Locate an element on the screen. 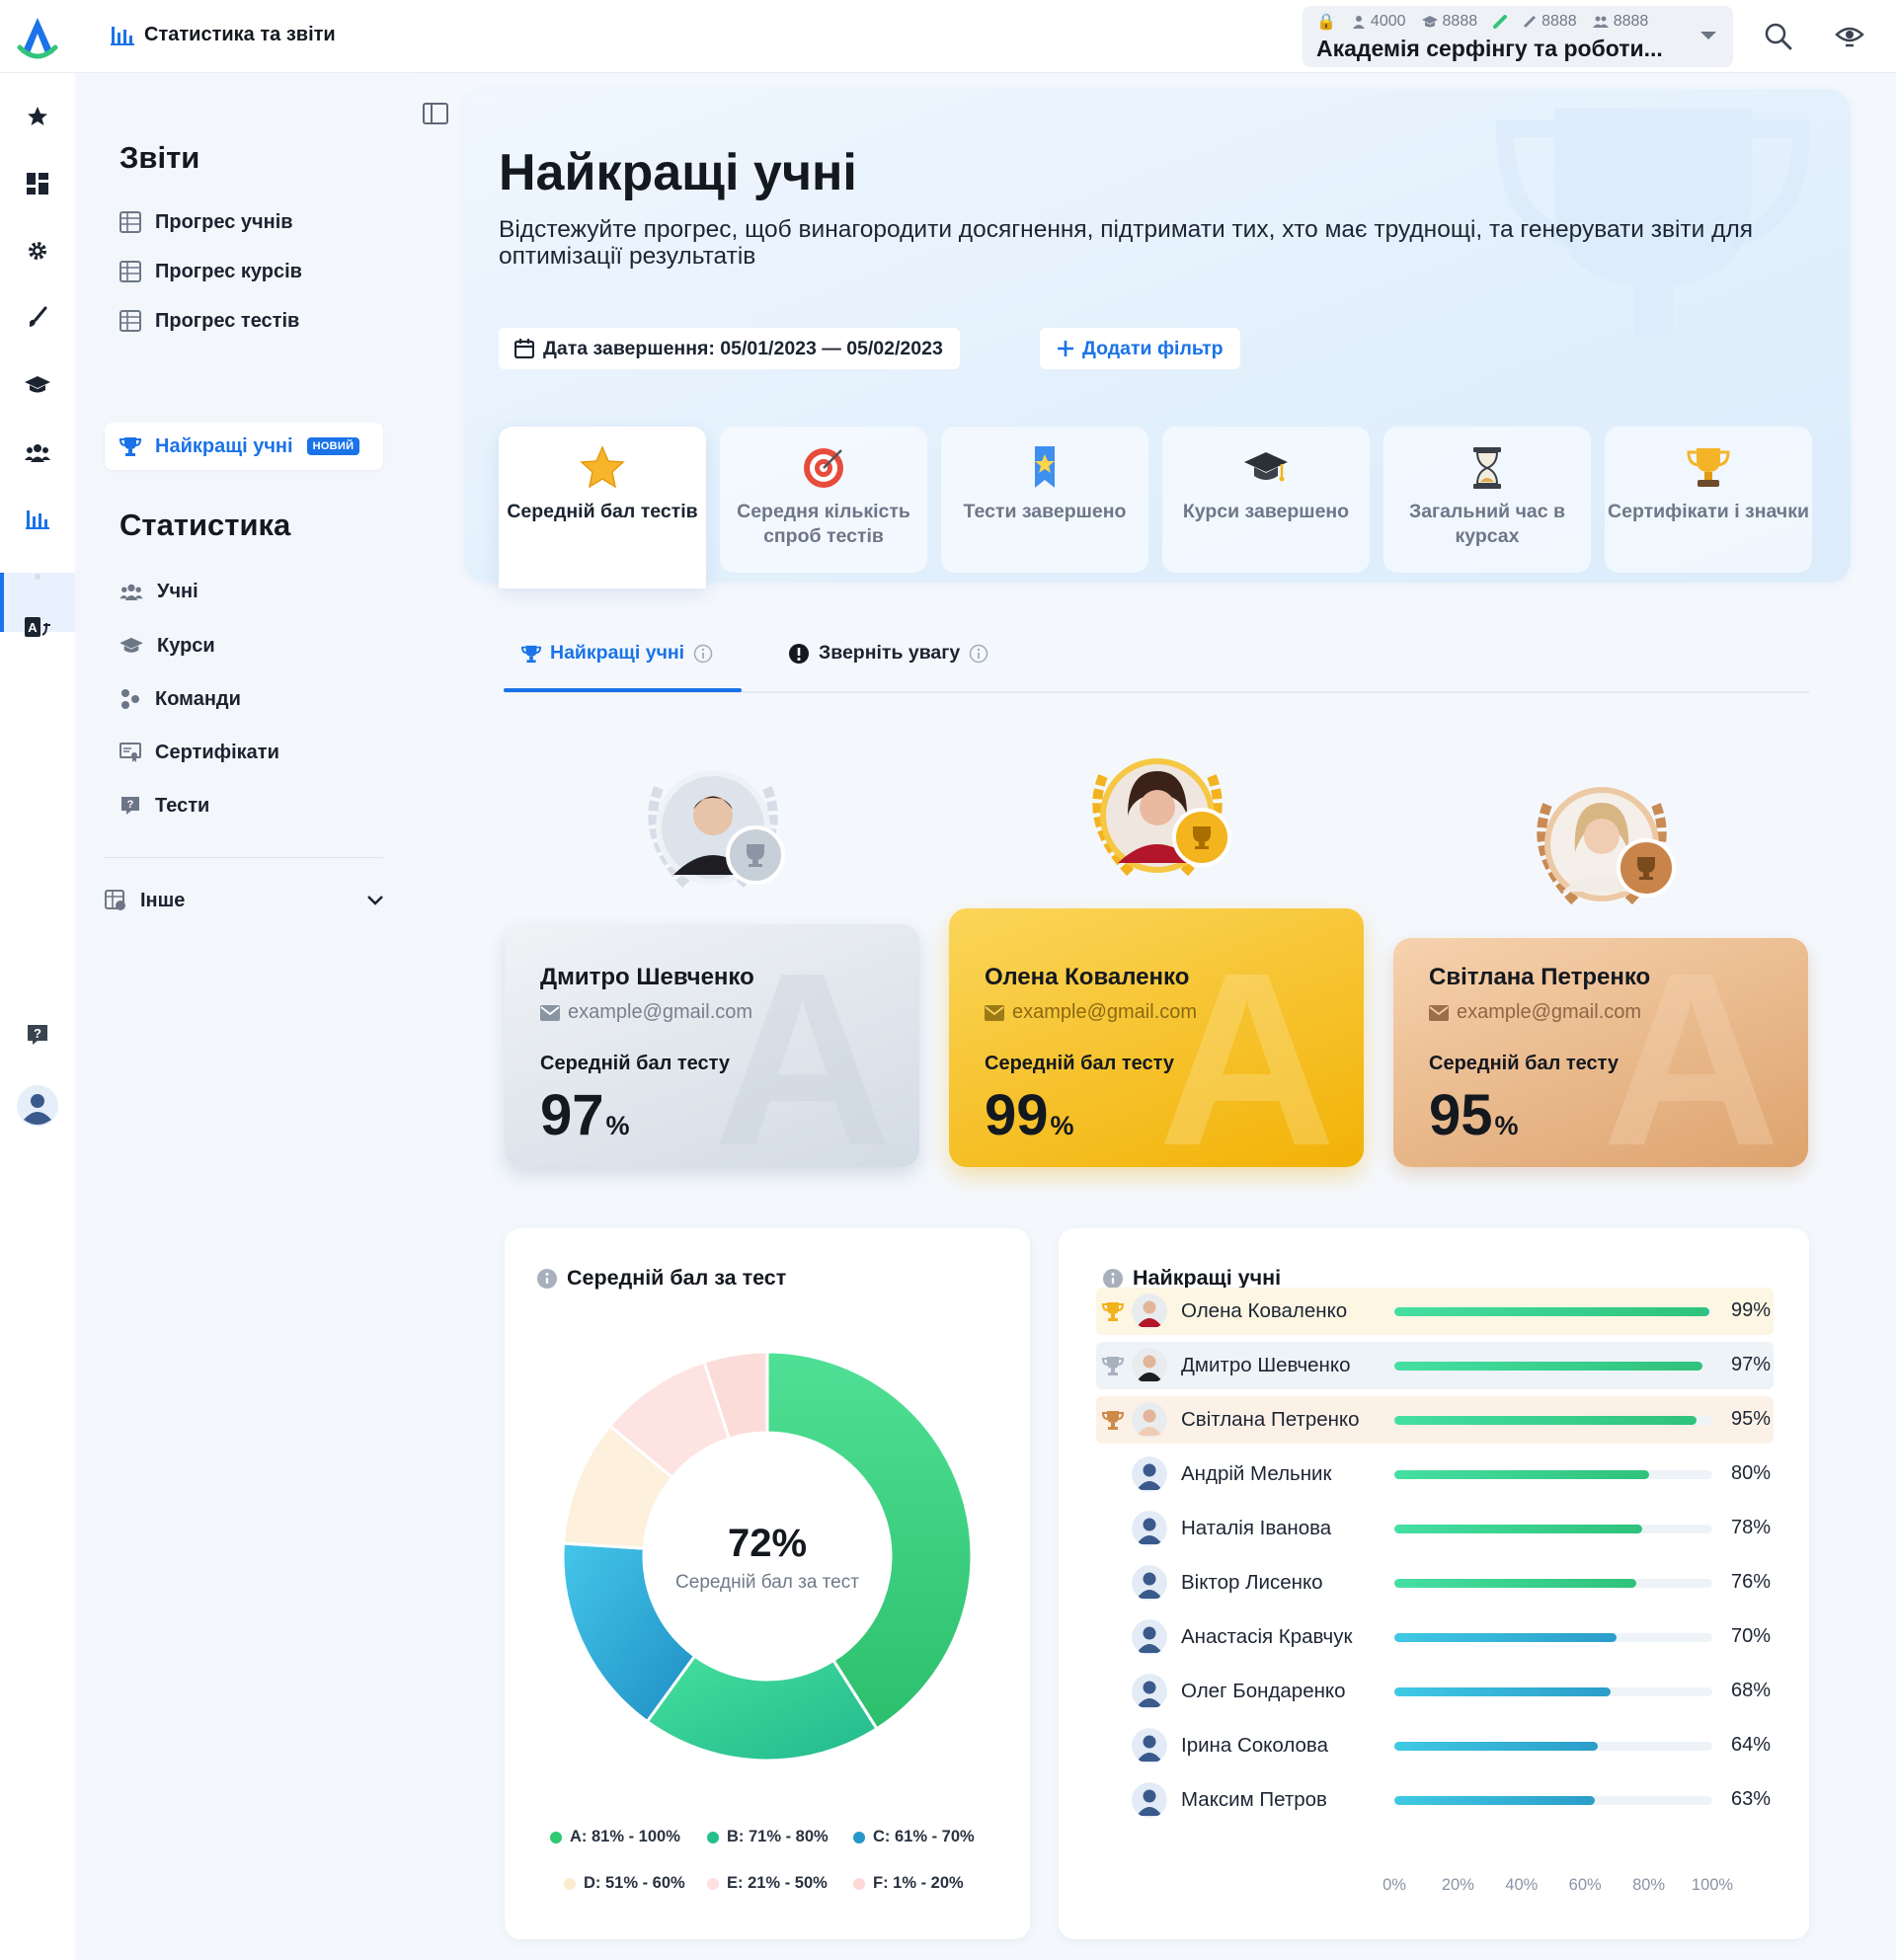 The height and width of the screenshot is (1960, 1896). add-filter-label: Додати фільтр is located at coordinates (1153, 348).